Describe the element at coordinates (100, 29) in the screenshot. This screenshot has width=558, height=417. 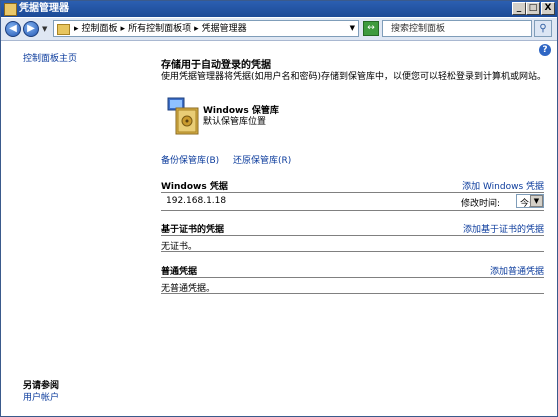
I see `breadcrumb-control-panel: 控制面板` at that location.